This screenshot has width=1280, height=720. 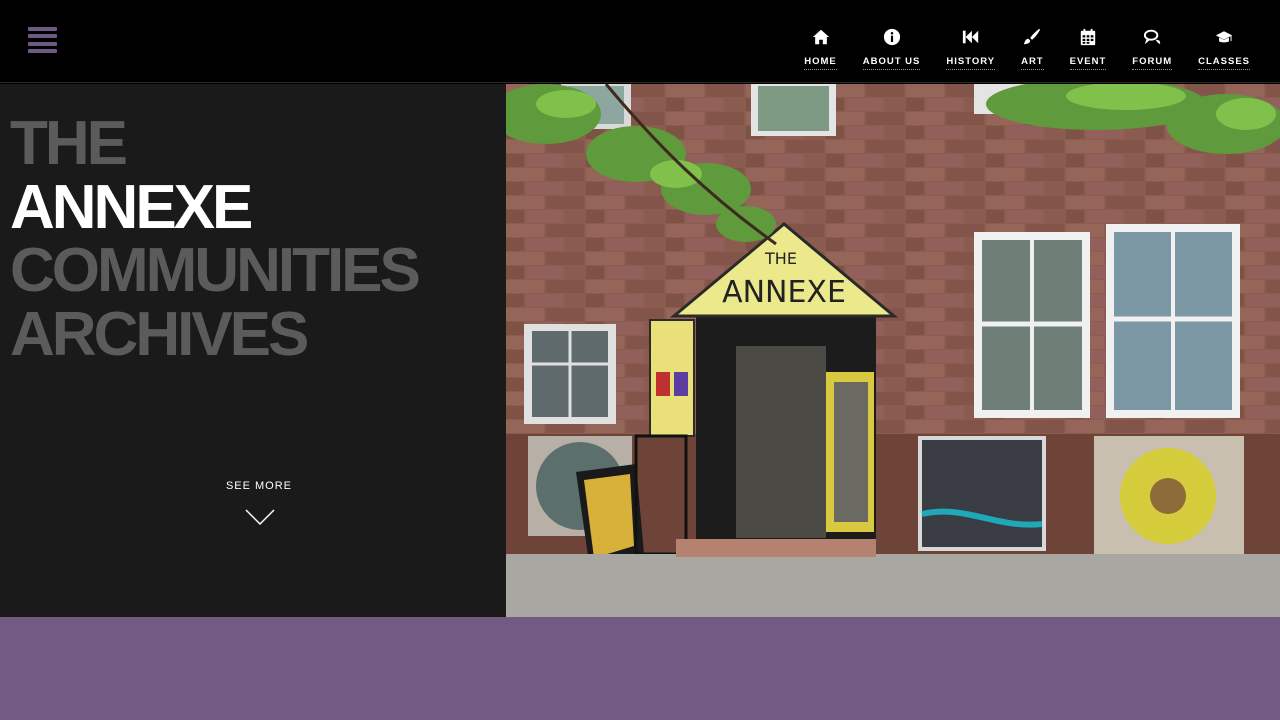 What do you see at coordinates (1224, 63) in the screenshot?
I see `nav-label: CLASSES` at bounding box center [1224, 63].